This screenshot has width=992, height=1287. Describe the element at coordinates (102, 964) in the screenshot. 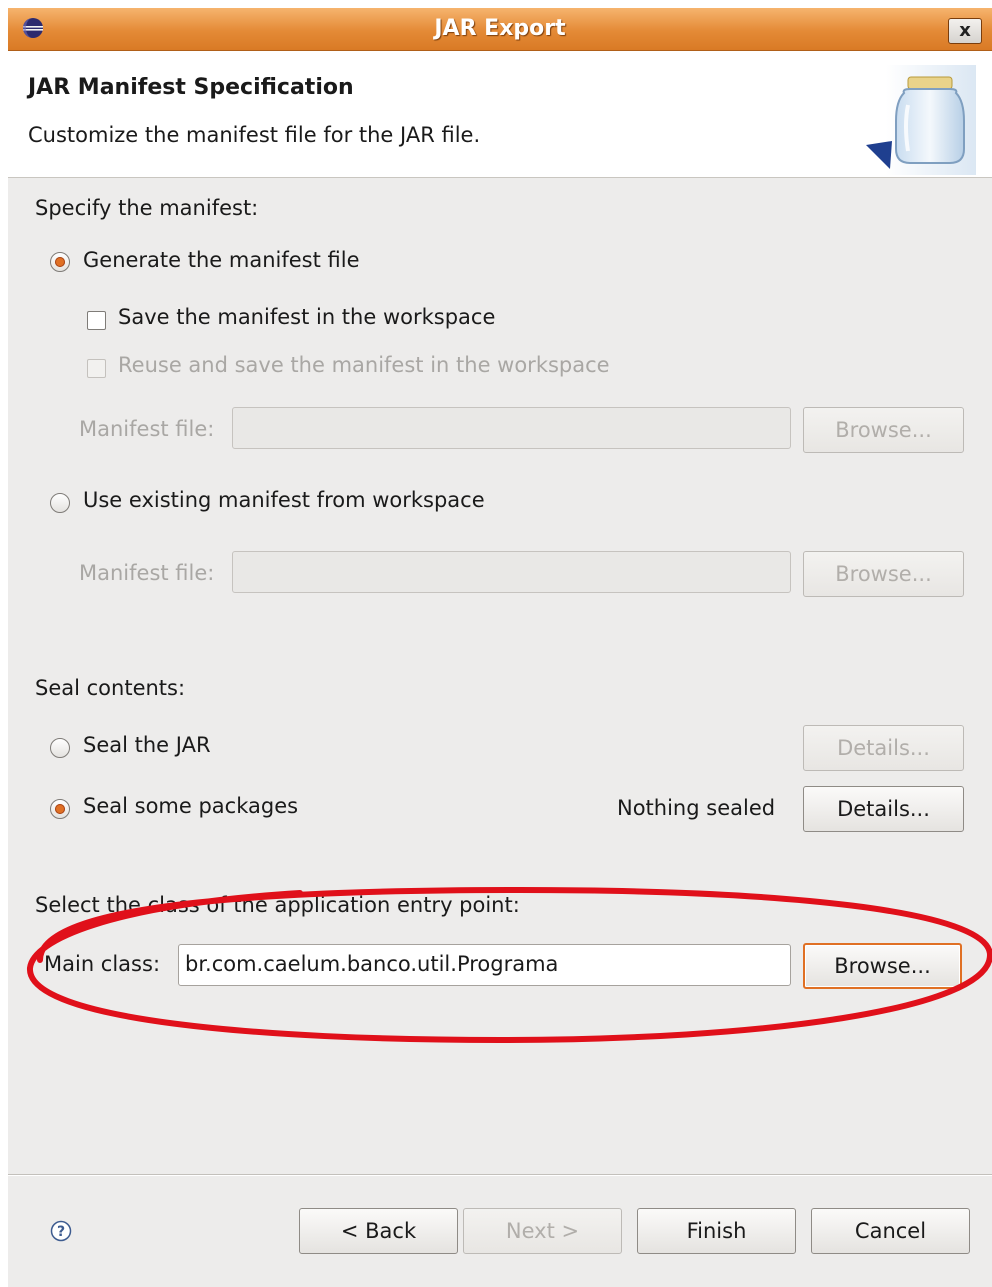

I see `main-class-label: Main class:` at that location.